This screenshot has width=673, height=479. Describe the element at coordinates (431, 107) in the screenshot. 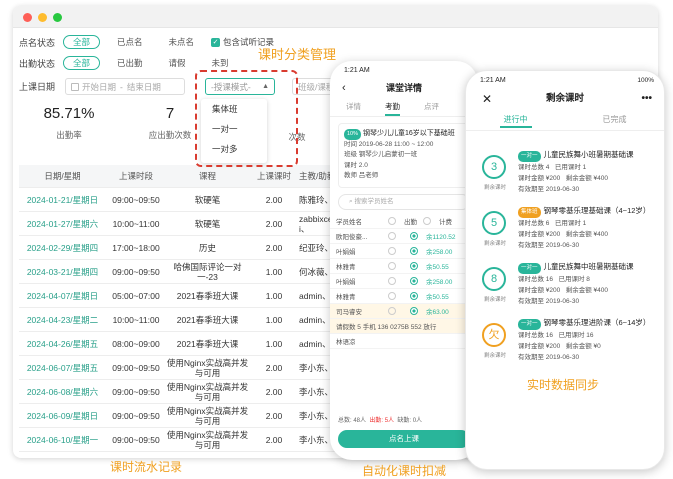

I see `tab-review: 点评` at that location.